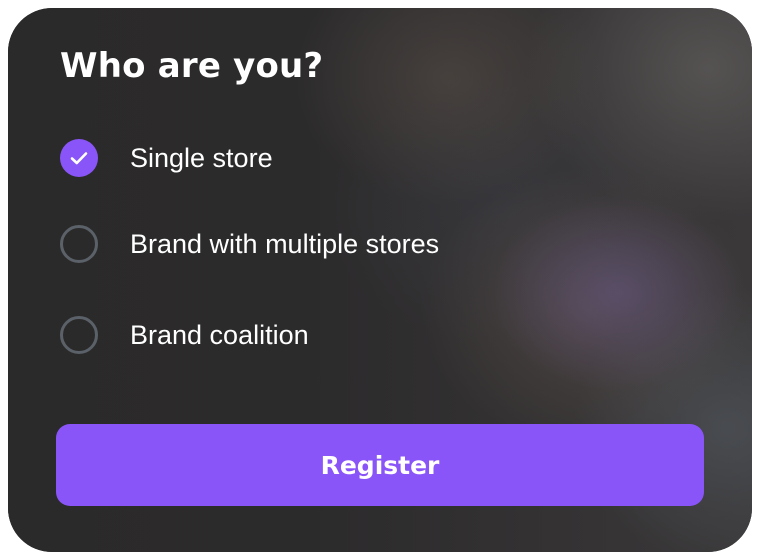 The height and width of the screenshot is (560, 760). I want to click on radio-single-store, so click(79, 158).